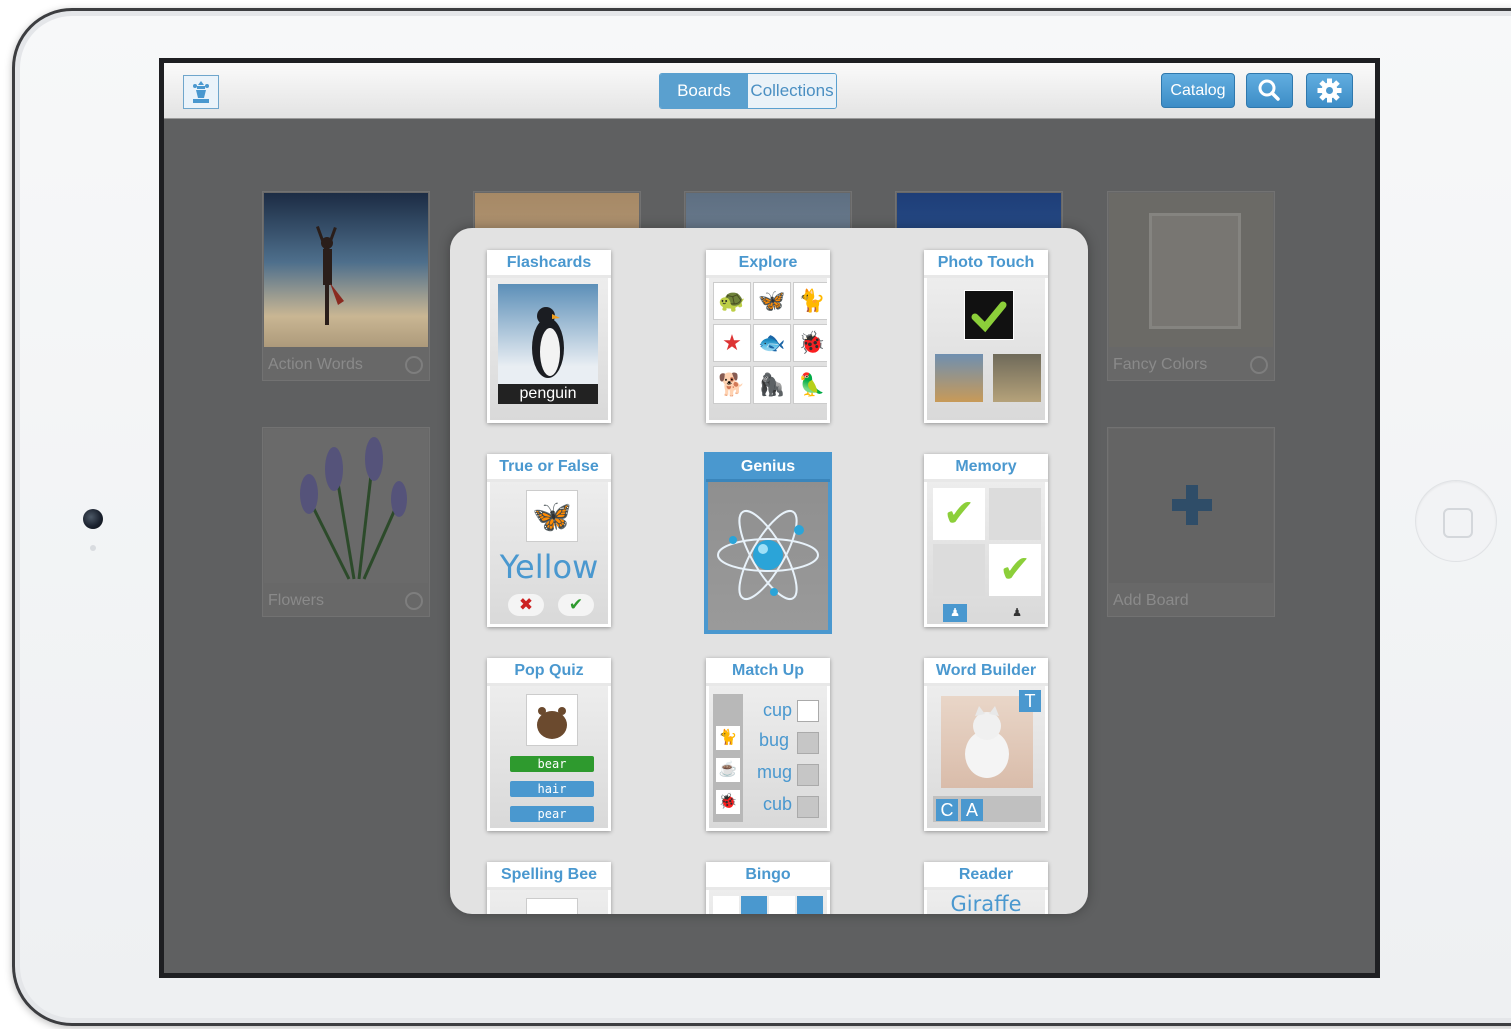 This screenshot has height=1029, width=1511. I want to click on activity-card-reader: Reader Giraffe, so click(986, 888).